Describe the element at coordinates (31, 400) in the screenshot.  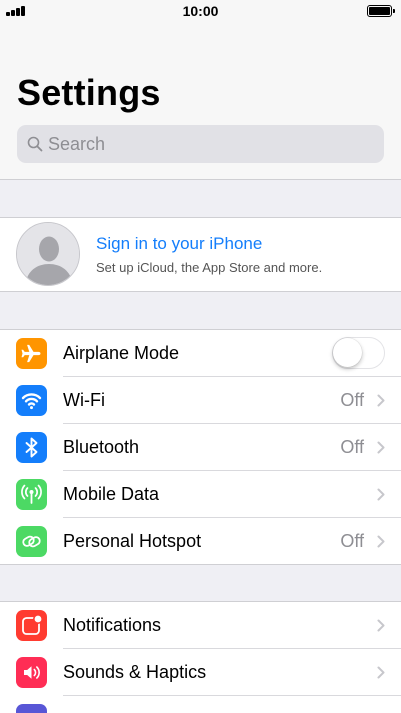
I see `wifi-icon` at that location.